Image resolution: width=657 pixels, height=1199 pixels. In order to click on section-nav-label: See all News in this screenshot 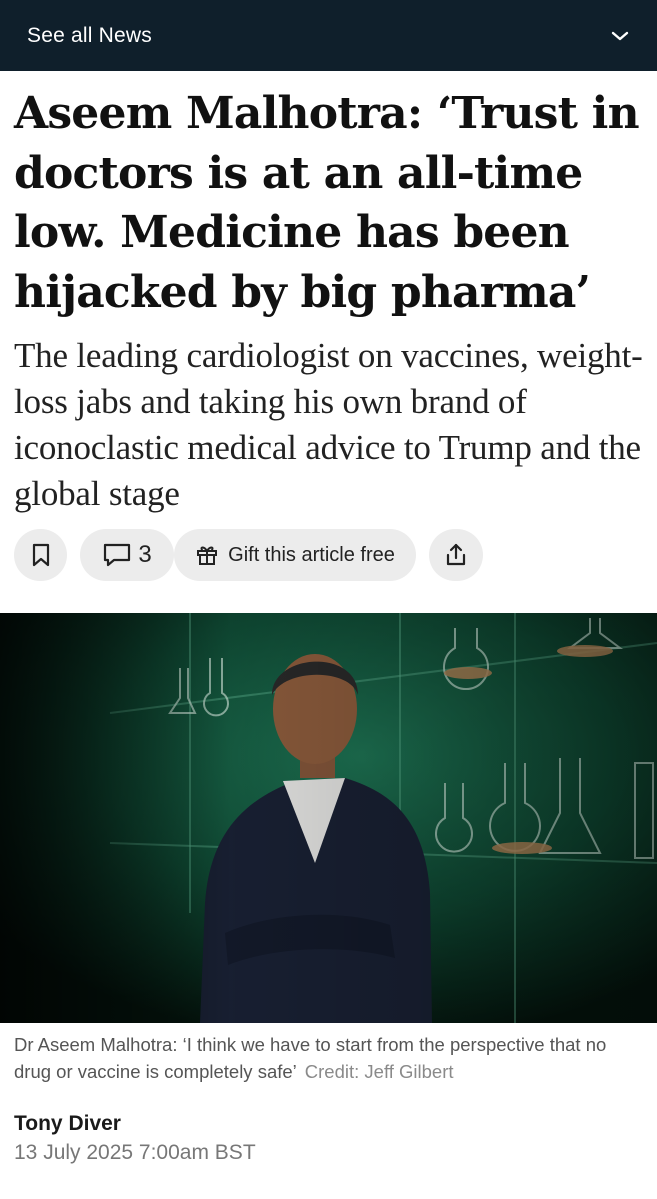, I will do `click(89, 35)`.